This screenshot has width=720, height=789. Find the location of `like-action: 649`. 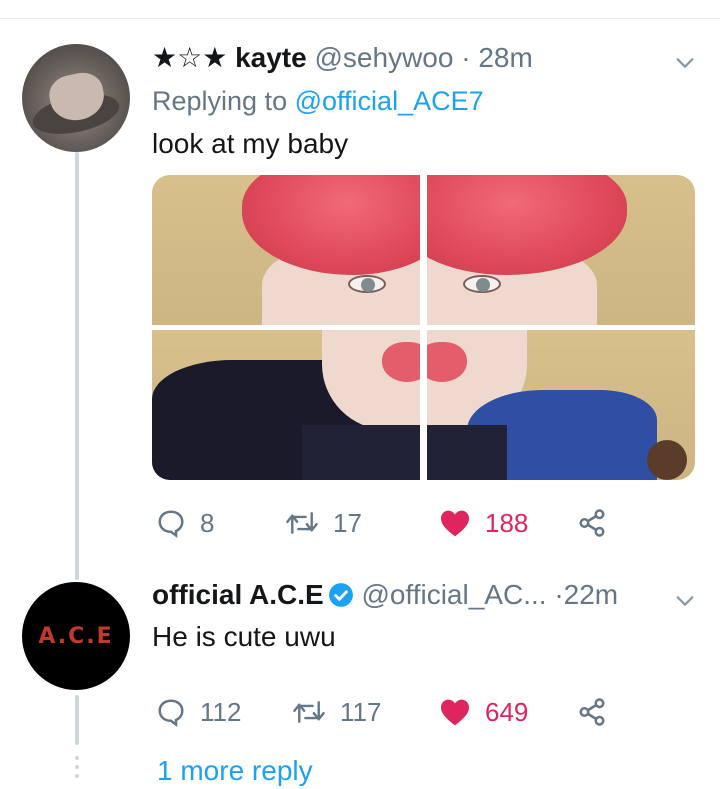

like-action: 649 is located at coordinates (483, 712).